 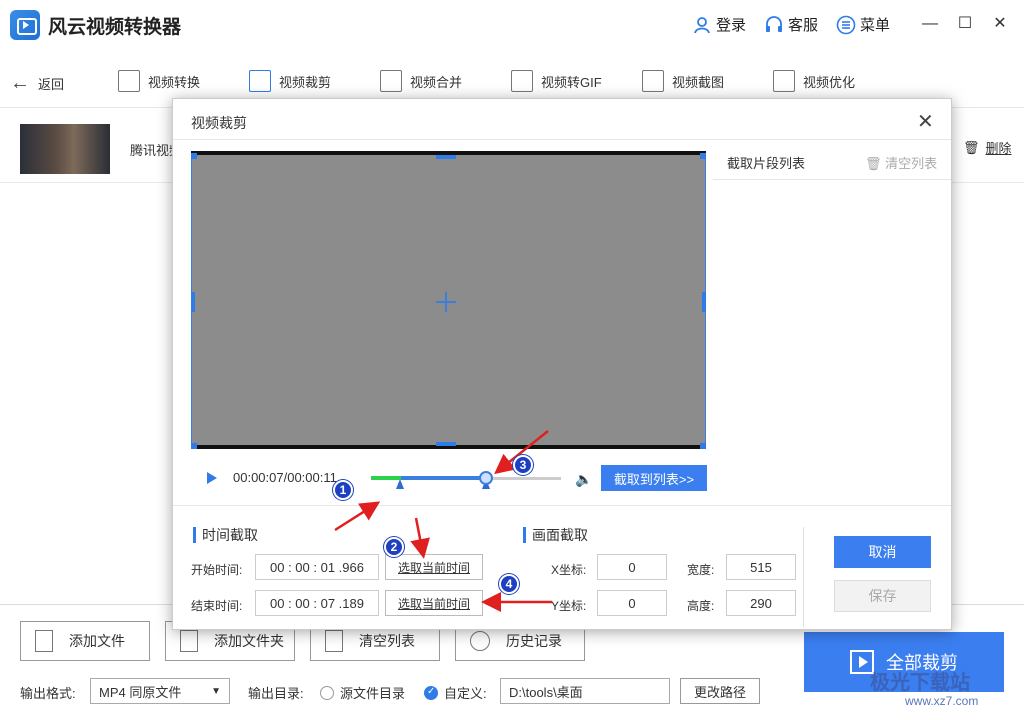 What do you see at coordinates (443, 521) in the screenshot?
I see `annotation-arrows` at bounding box center [443, 521].